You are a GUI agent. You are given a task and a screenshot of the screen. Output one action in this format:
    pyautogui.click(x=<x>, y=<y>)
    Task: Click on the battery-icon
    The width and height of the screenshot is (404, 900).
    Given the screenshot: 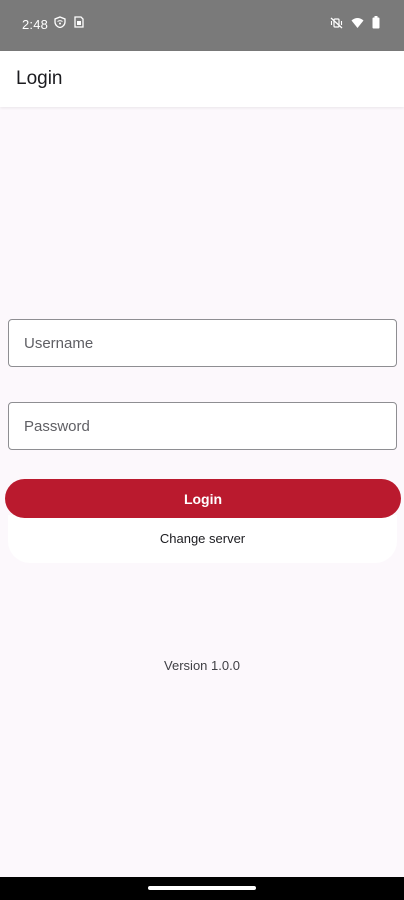 What is the action you would take?
    pyautogui.click(x=376, y=22)
    